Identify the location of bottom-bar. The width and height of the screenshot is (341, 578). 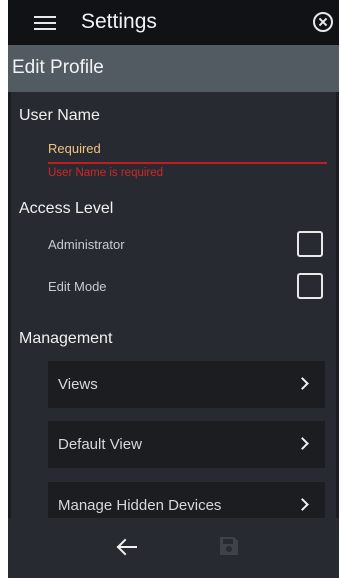
(173, 548).